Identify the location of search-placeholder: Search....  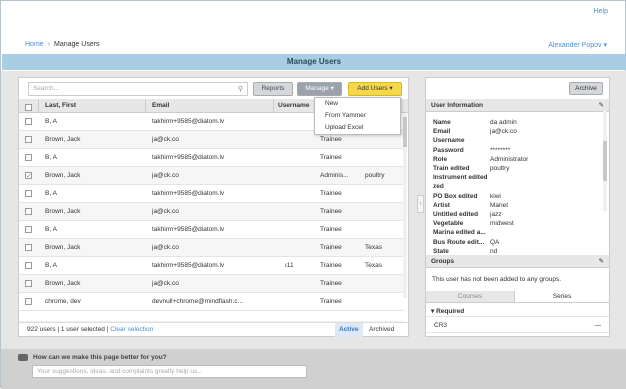
(46, 88).